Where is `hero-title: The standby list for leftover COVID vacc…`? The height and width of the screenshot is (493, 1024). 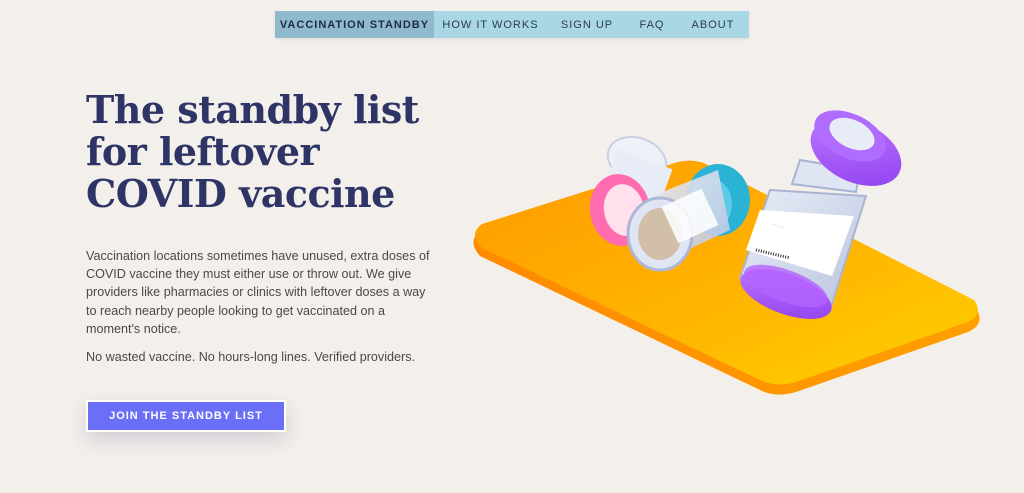
hero-title: The standby list for leftover COVID vacc… is located at coordinates (266, 152).